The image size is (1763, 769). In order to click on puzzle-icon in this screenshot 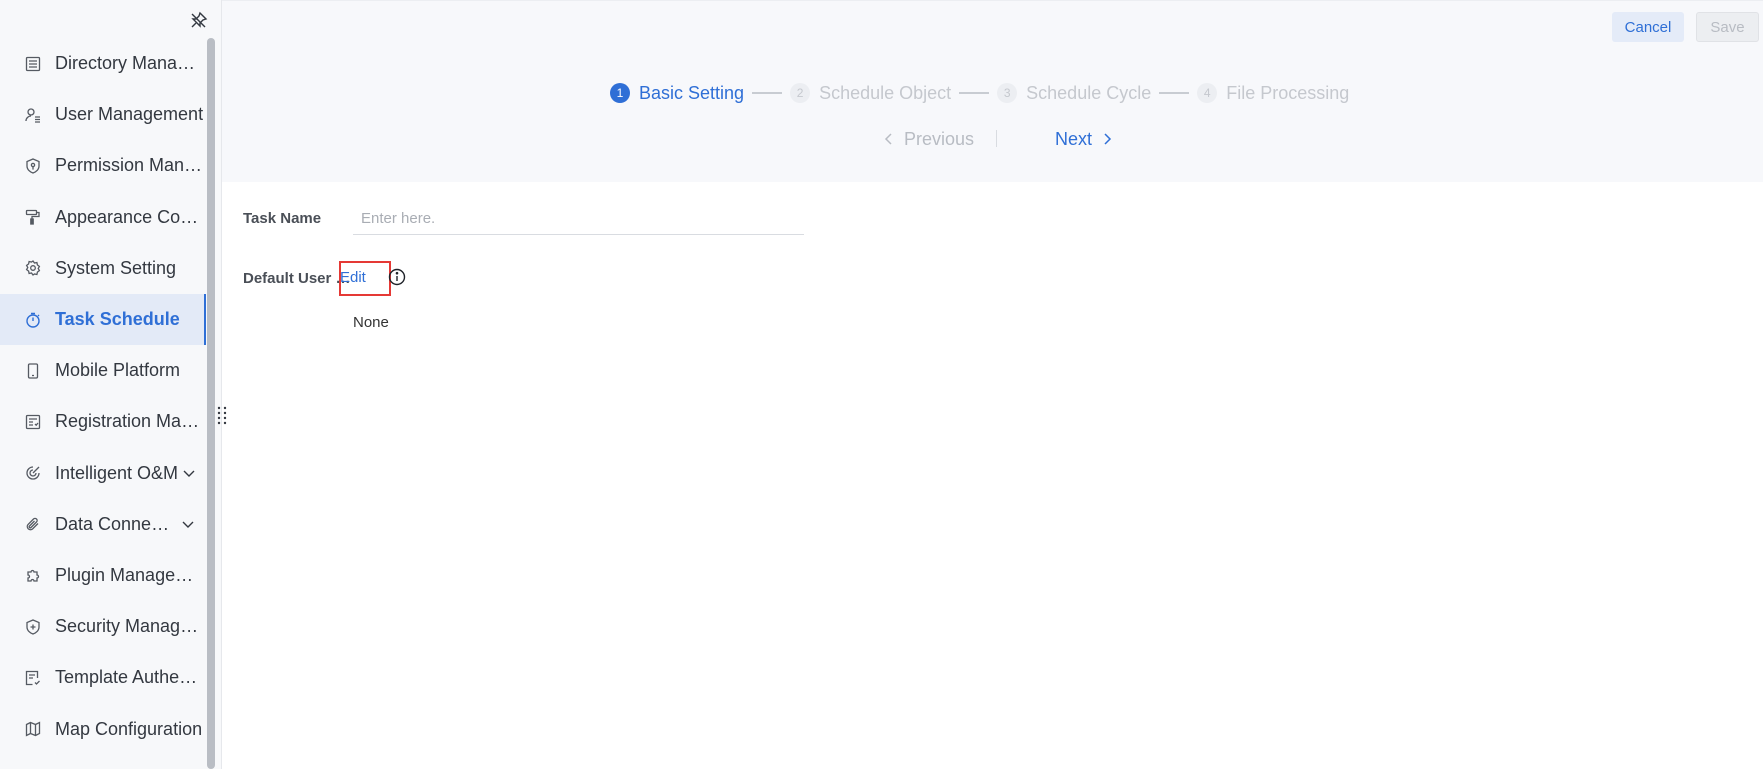, I will do `click(33, 575)`.